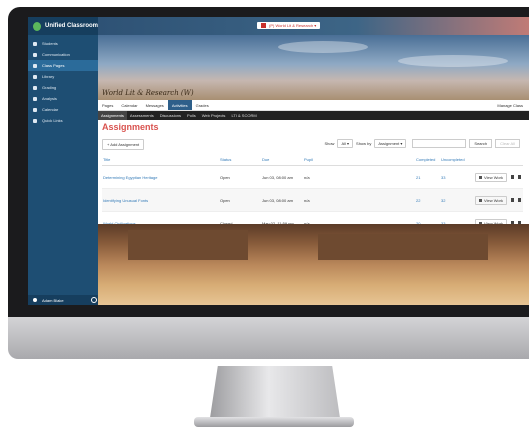 The width and height of the screenshot is (529, 427). I want to click on sidebar-item-class-pages: Class Pages, so click(63, 65).